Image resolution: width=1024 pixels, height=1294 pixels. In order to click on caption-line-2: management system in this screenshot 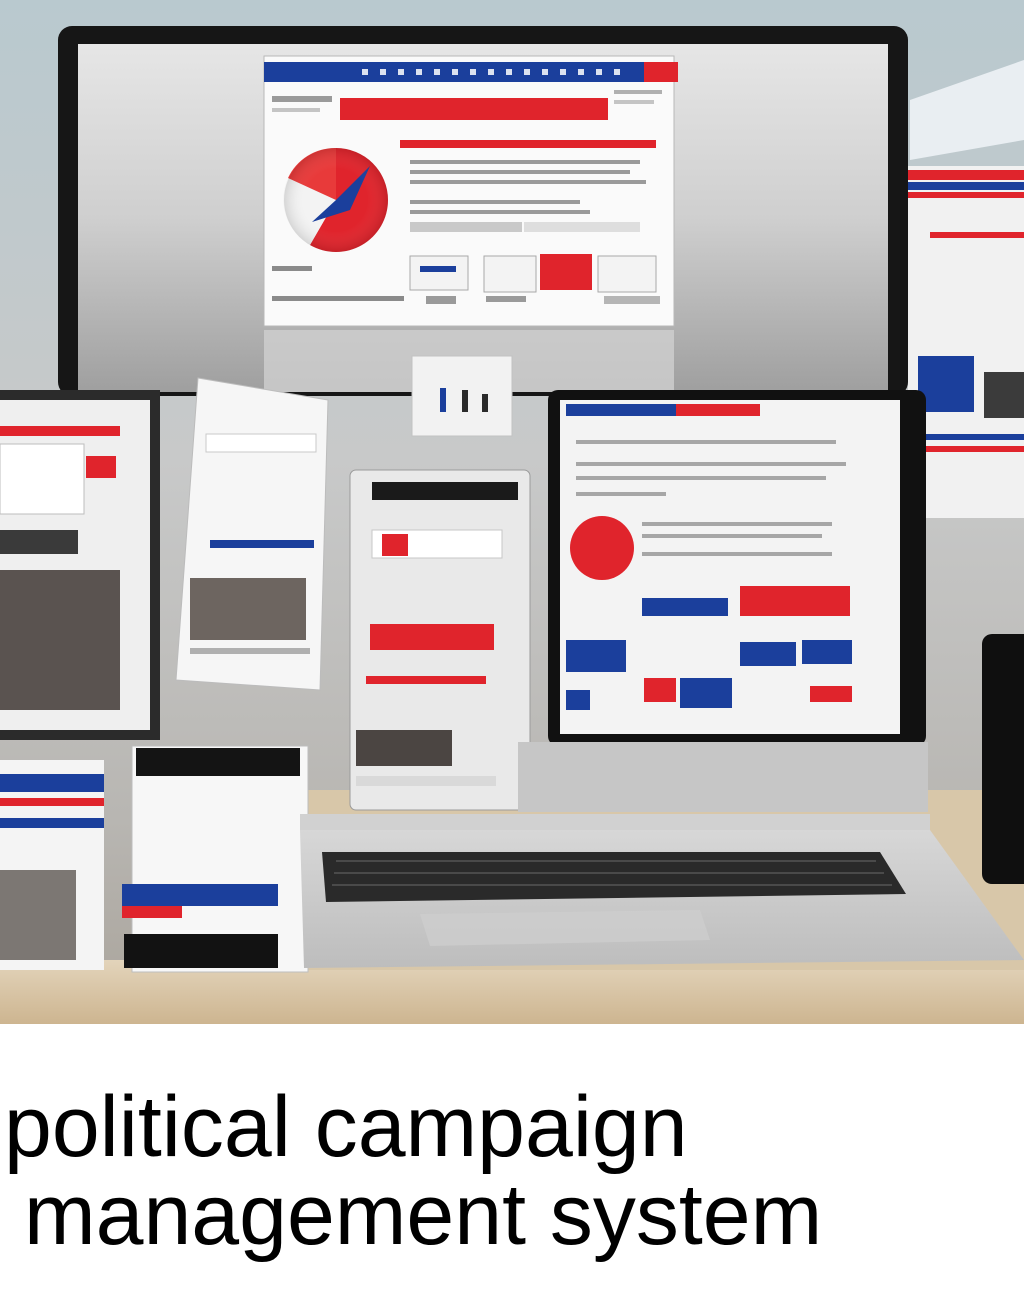, I will do `click(423, 1215)`.